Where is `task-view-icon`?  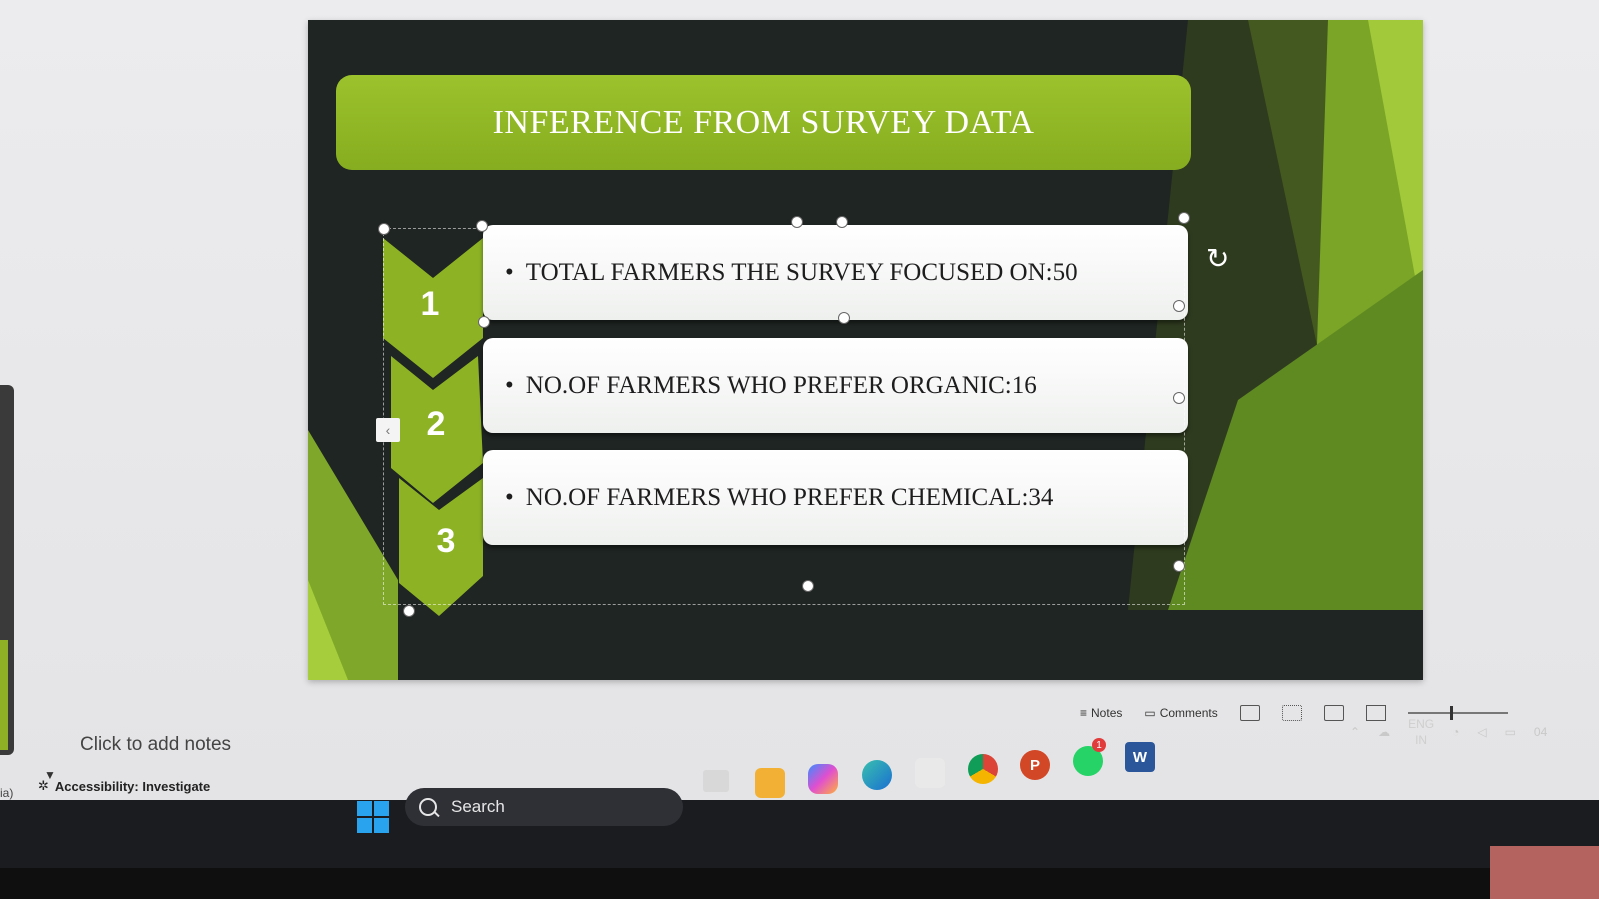
task-view-icon is located at coordinates (716, 781).